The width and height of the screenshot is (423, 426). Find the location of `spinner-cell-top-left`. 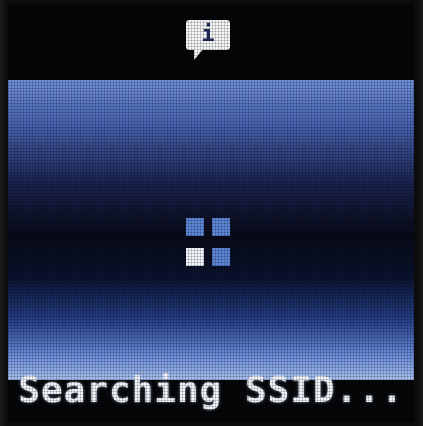

spinner-cell-top-left is located at coordinates (195, 227).